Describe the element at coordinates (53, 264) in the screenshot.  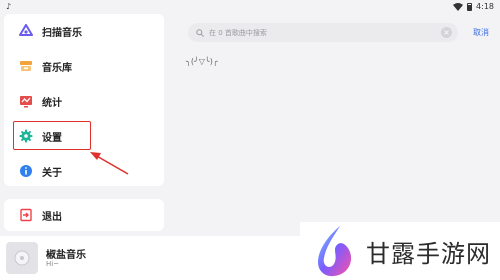
I see `player-song-subtitle: Hi~` at that location.